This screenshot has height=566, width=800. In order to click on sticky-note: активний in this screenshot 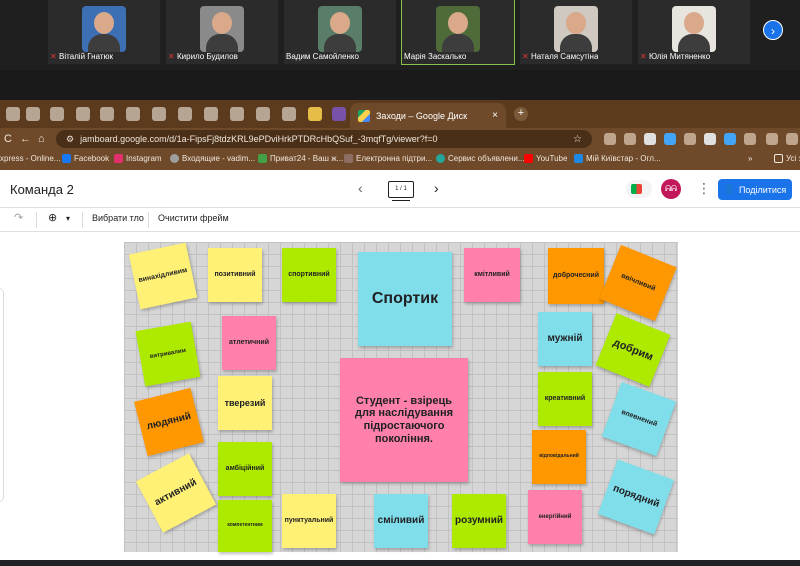, I will do `click(176, 493)`.